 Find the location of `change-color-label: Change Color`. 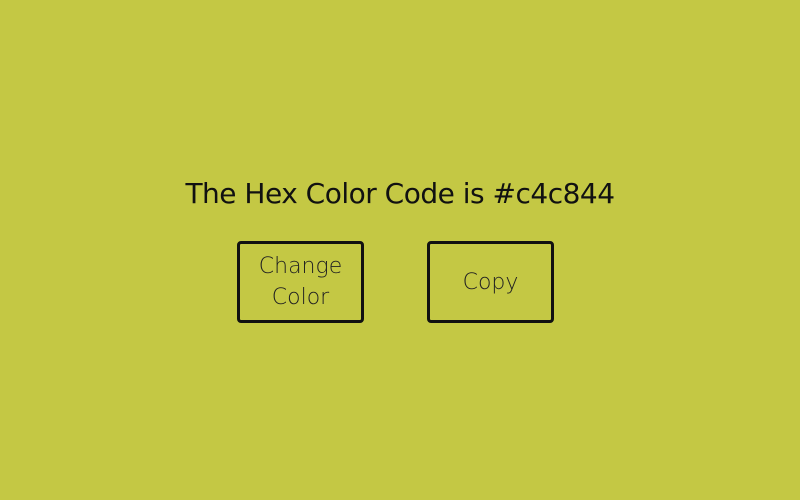

change-color-label: Change Color is located at coordinates (300, 282).